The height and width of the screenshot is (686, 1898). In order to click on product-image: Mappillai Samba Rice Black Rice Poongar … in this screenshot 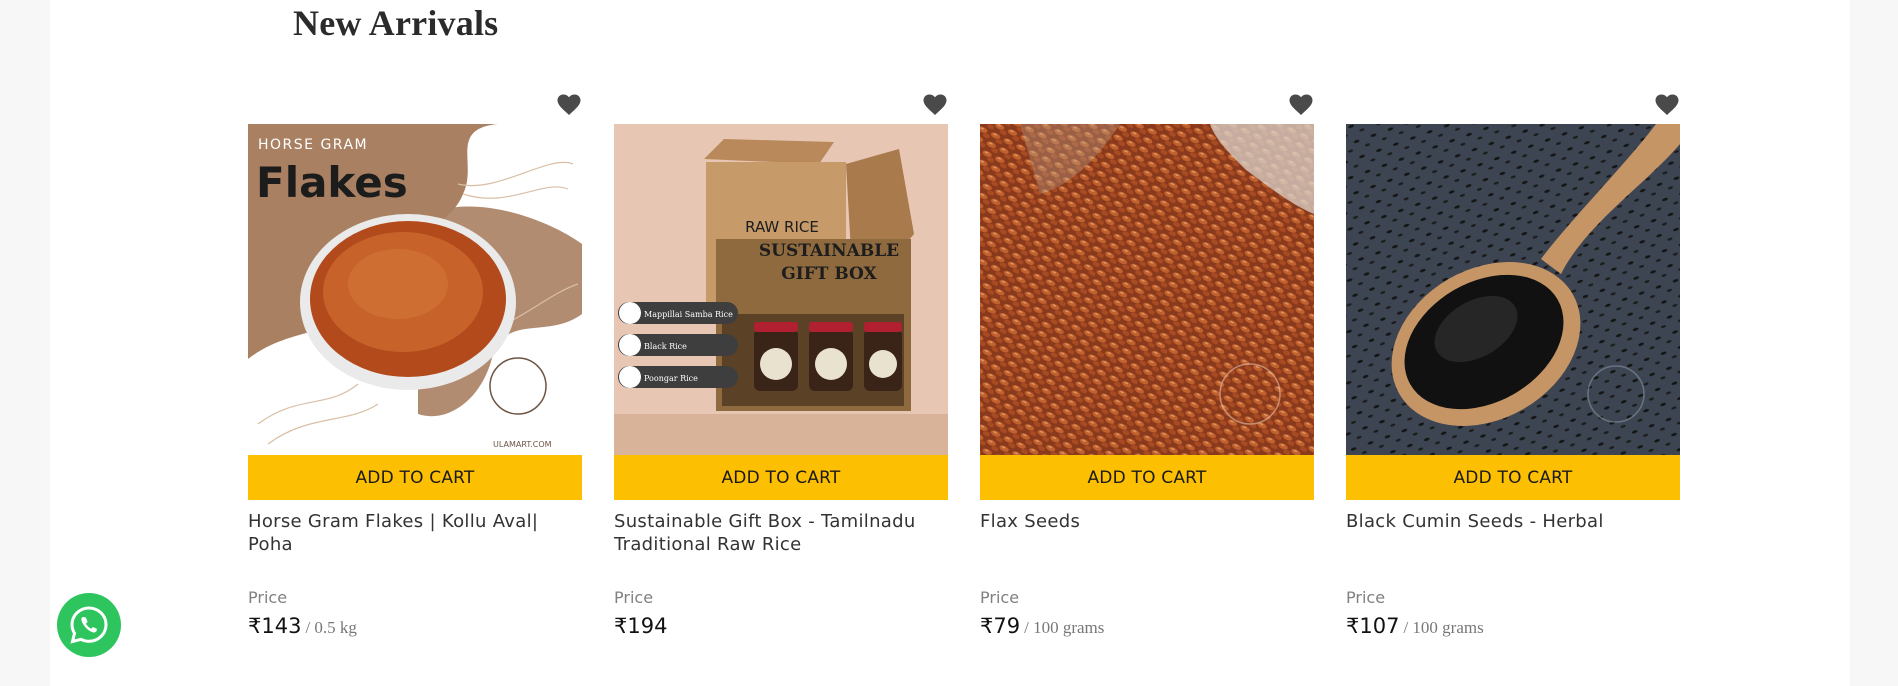, I will do `click(781, 289)`.